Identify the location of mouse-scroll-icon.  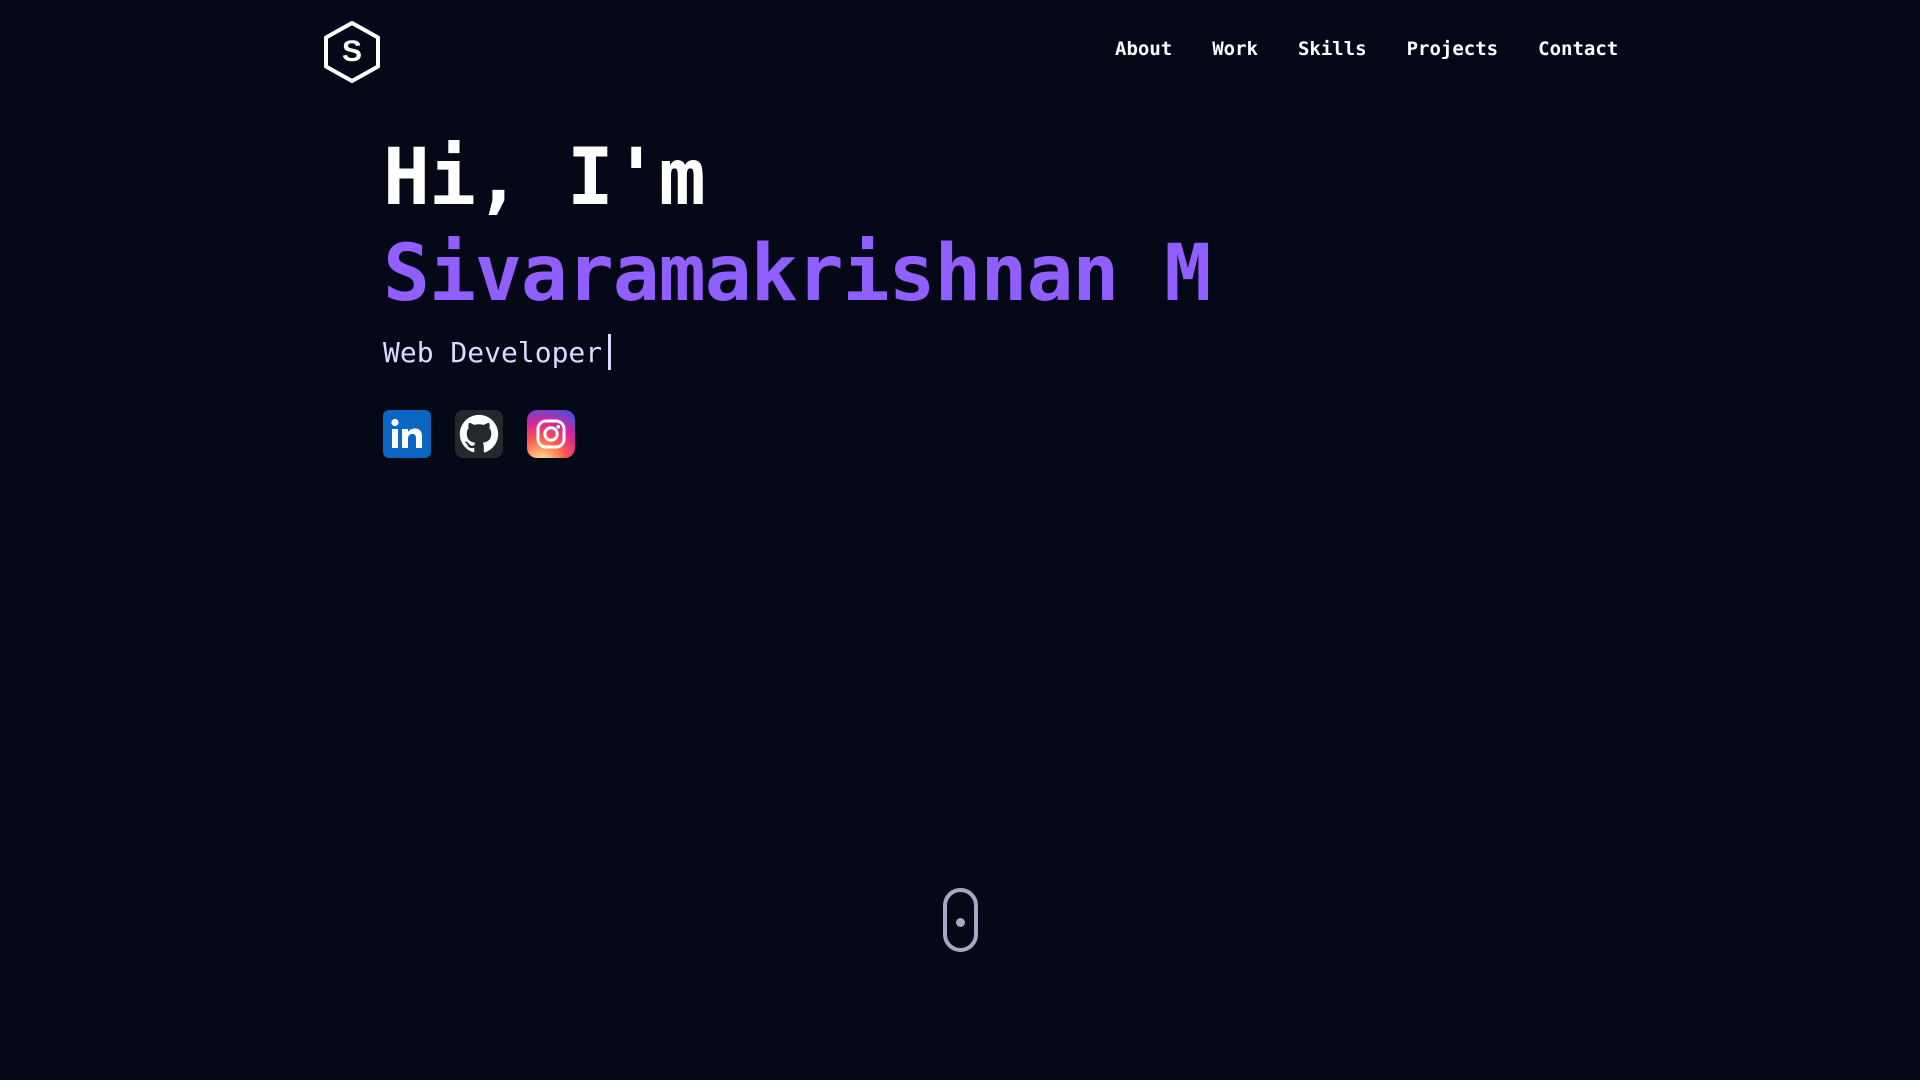
(960, 920).